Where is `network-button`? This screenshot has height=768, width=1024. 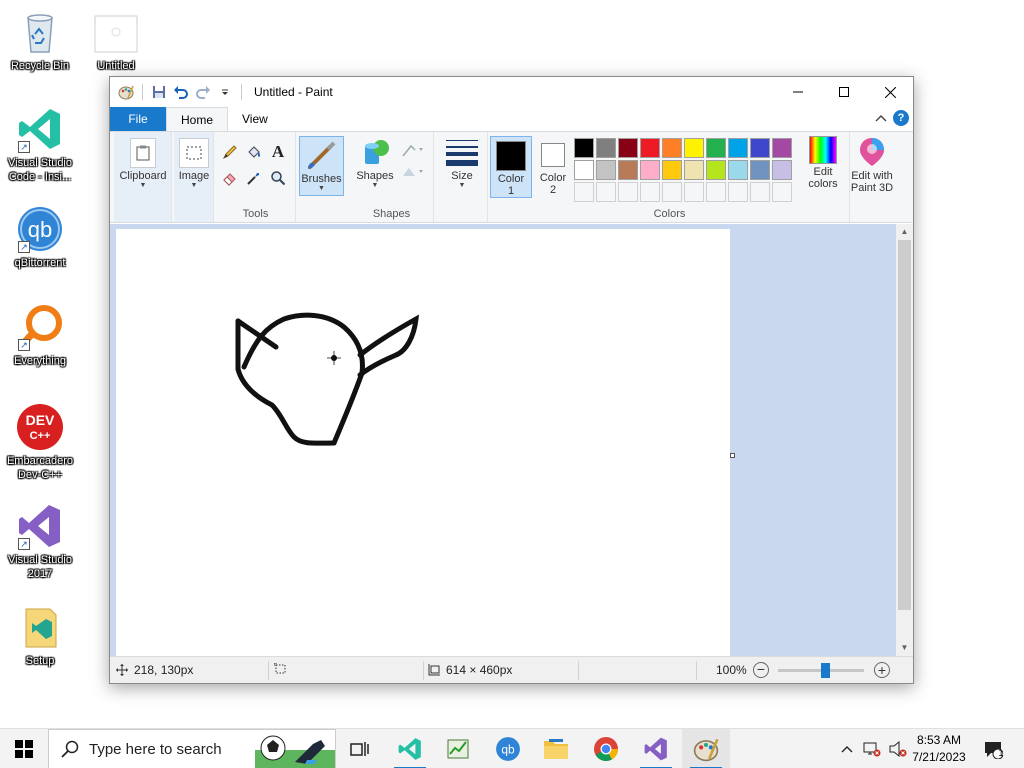 network-button is located at coordinates (872, 748).